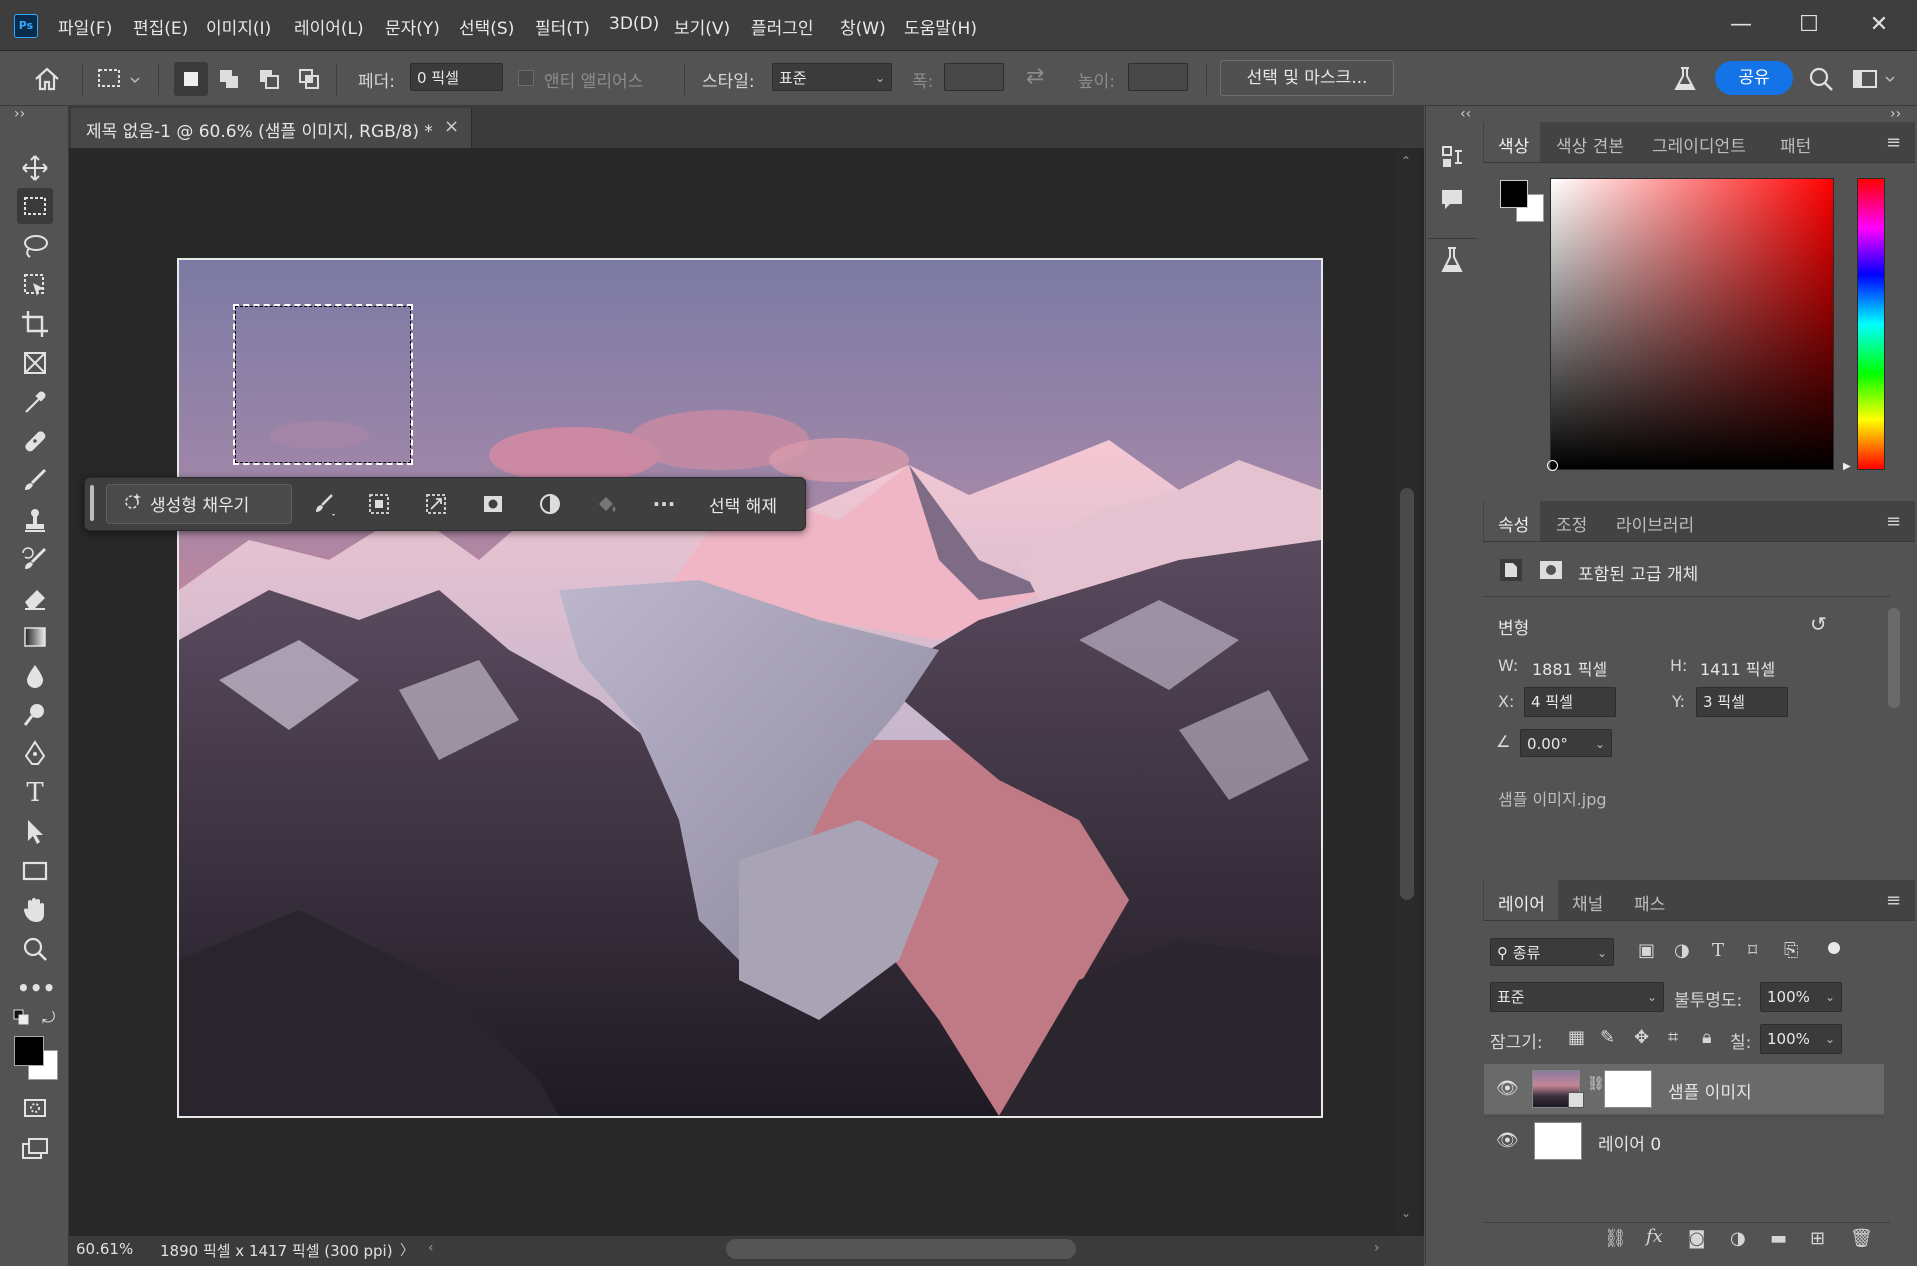 Image resolution: width=1917 pixels, height=1266 pixels. Describe the element at coordinates (1817, 1238) in the screenshot. I see `new-layer-icon: ⊞` at that location.